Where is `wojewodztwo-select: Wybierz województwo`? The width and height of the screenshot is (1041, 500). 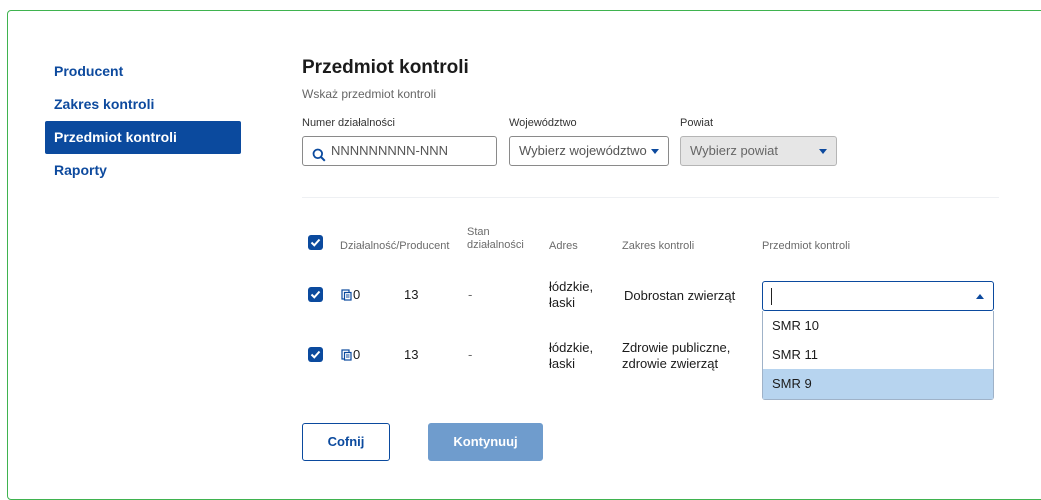 wojewodztwo-select: Wybierz województwo is located at coordinates (589, 151).